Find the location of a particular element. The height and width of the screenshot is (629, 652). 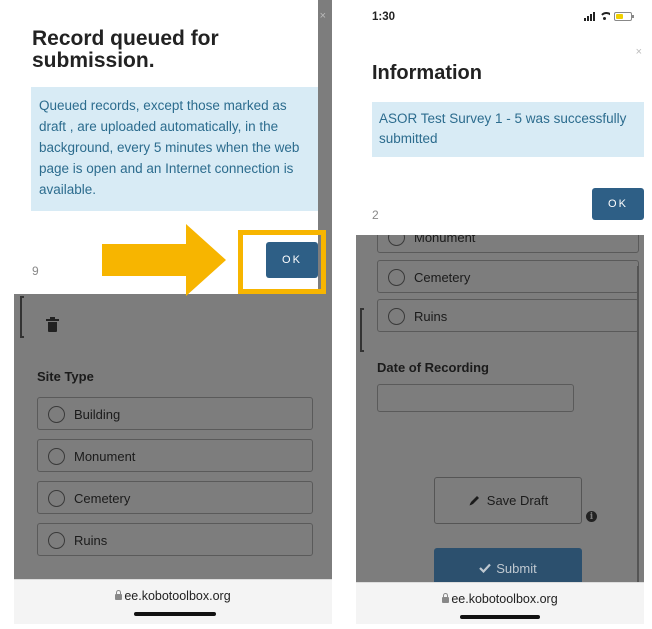

dialog-countdown: 9 is located at coordinates (35, 271).